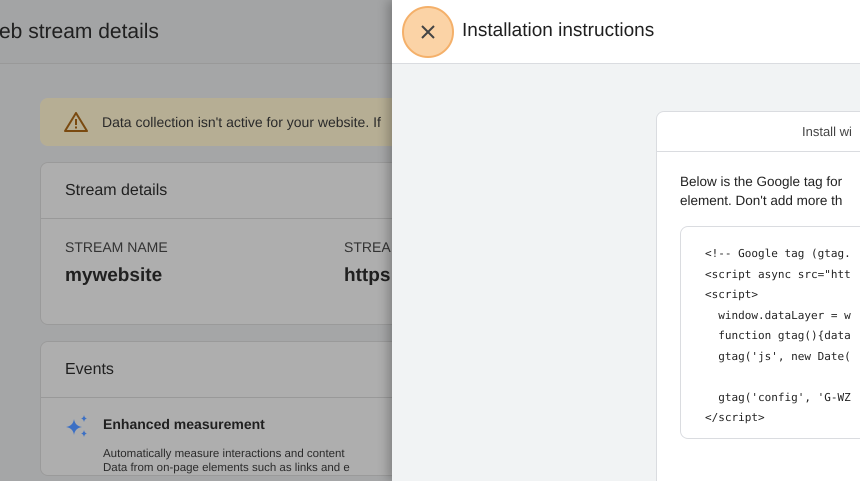 The height and width of the screenshot is (481, 860). What do you see at coordinates (114, 276) in the screenshot?
I see `field-value: mywebsite` at bounding box center [114, 276].